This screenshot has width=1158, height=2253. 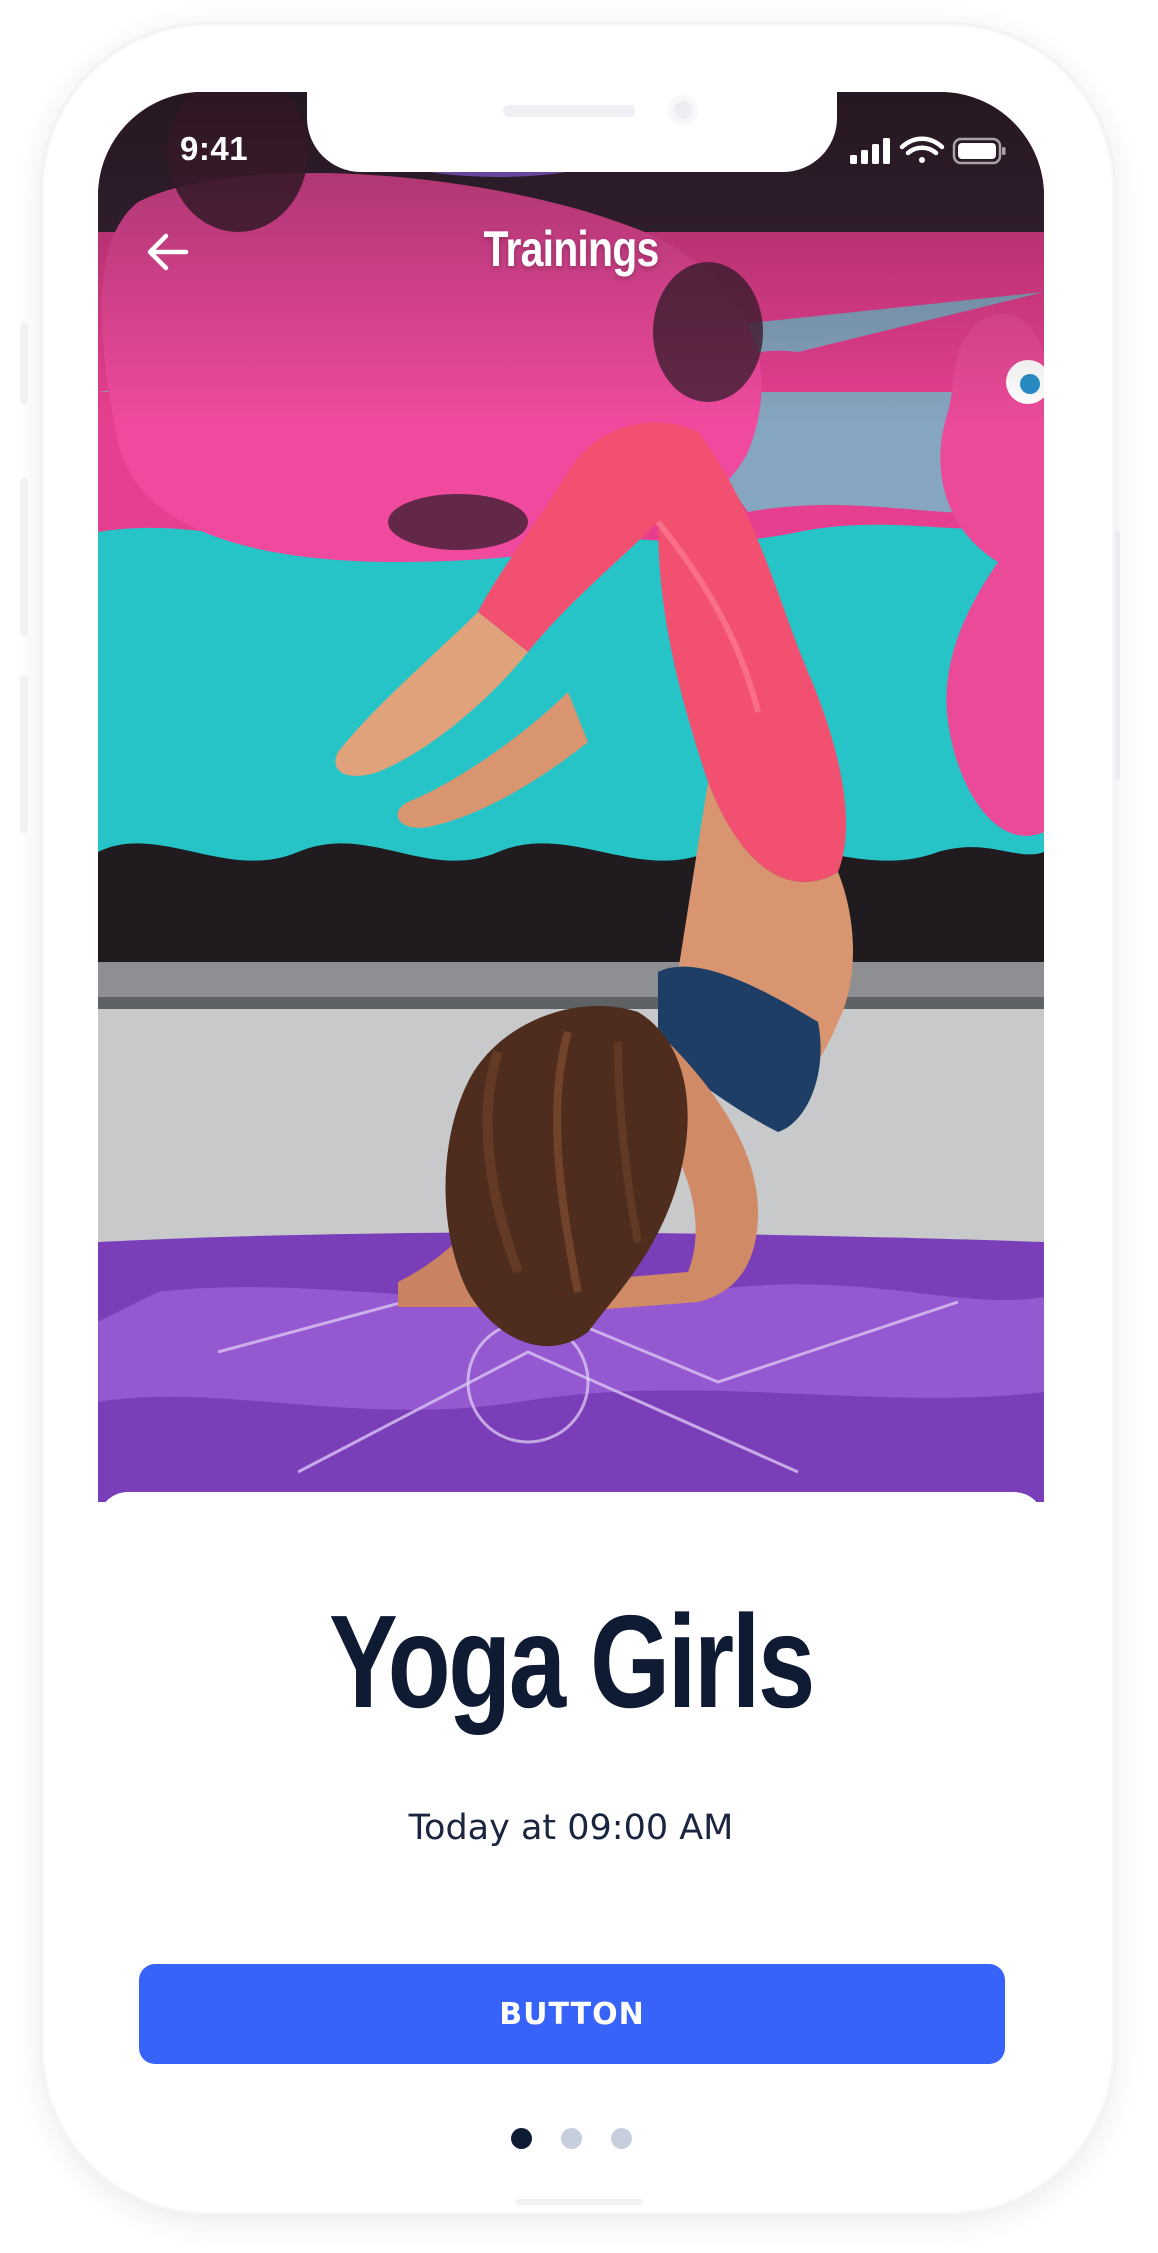 I want to click on speaker-grille, so click(x=569, y=111).